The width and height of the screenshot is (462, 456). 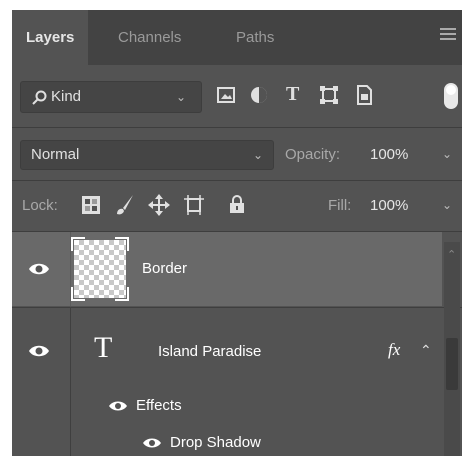 I want to click on lock-artboard-icon, so click(x=194, y=205).